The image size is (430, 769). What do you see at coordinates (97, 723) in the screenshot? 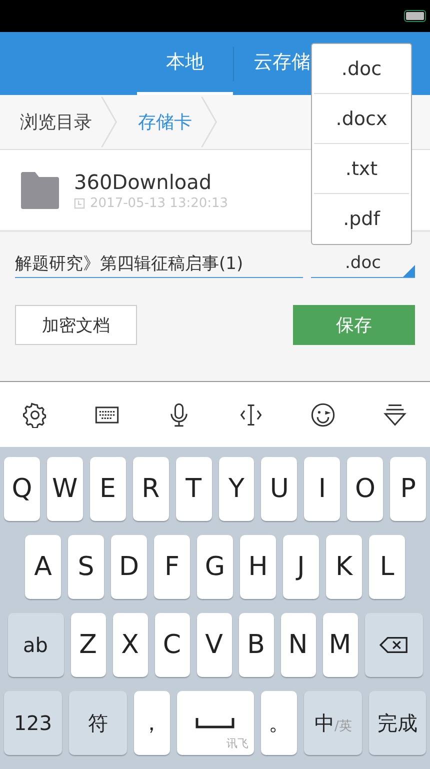
I see `key: 符` at bounding box center [97, 723].